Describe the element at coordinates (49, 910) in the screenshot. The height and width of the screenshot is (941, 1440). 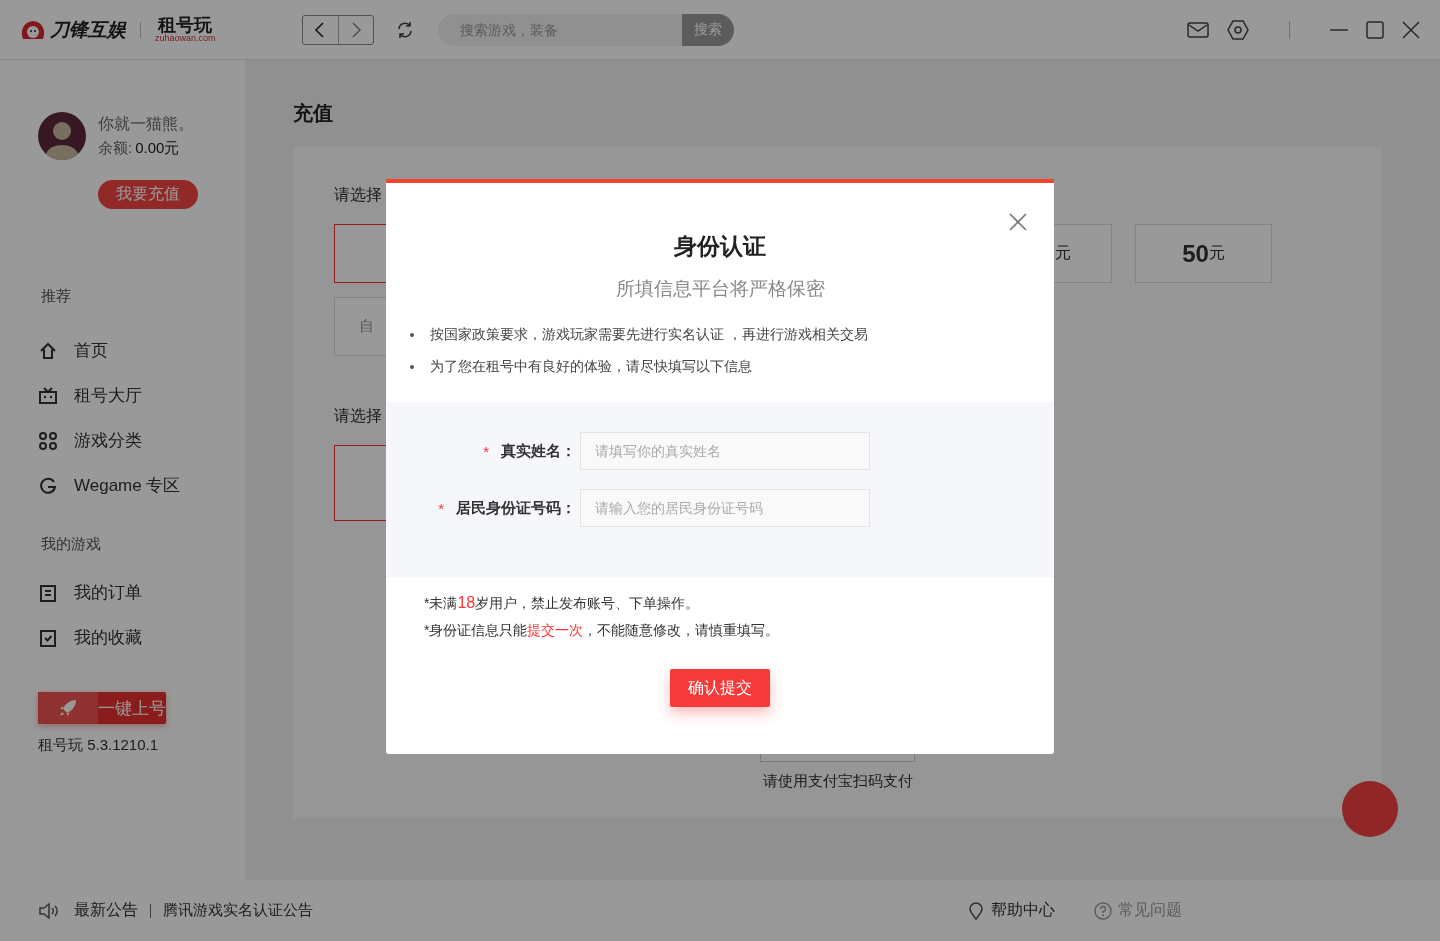
I see `speaker-icon` at that location.